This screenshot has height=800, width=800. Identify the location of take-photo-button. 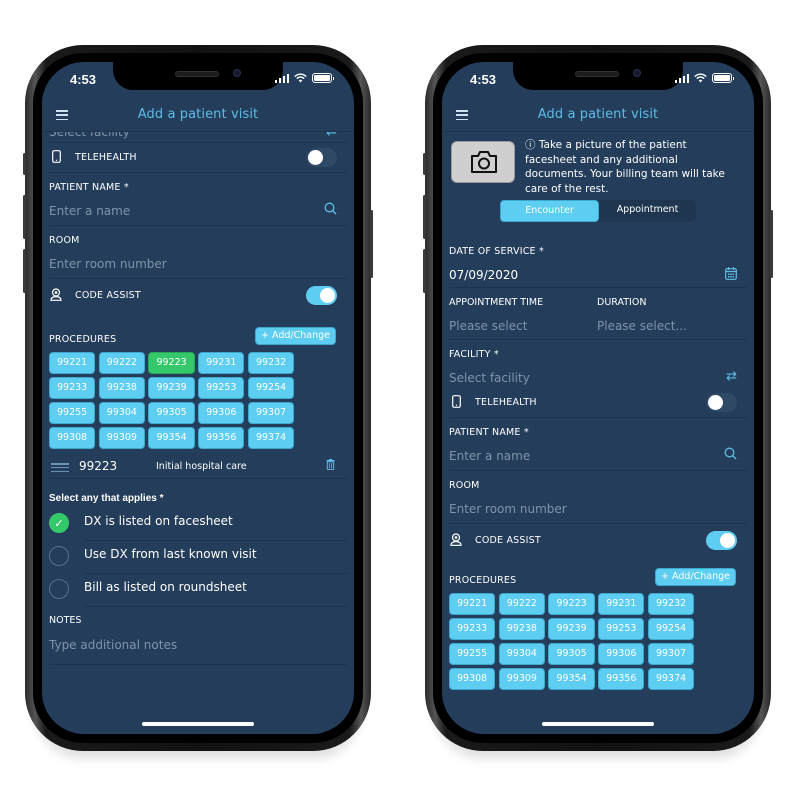
(483, 162).